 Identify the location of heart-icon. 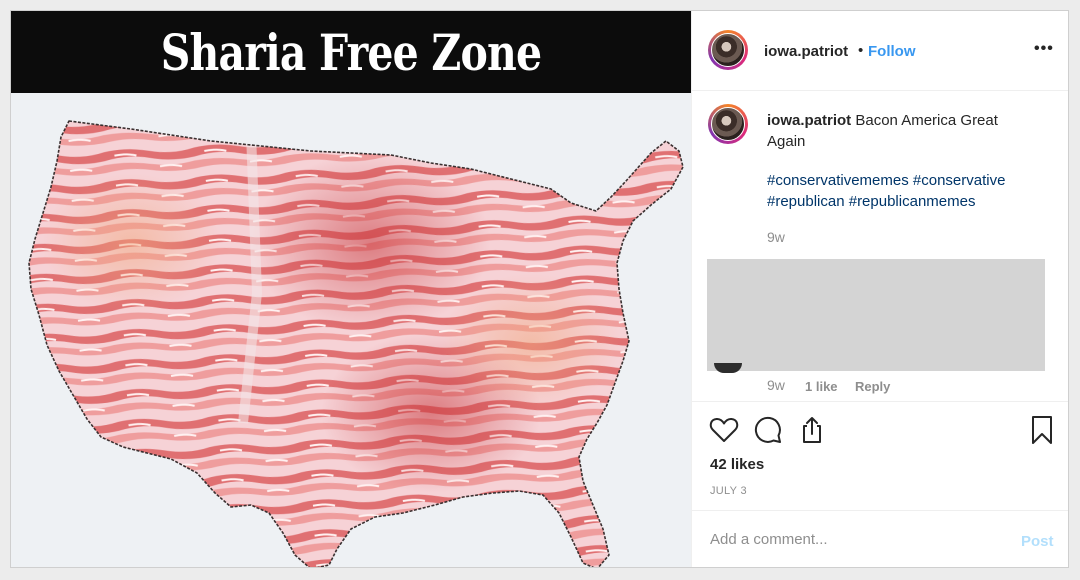
(724, 430).